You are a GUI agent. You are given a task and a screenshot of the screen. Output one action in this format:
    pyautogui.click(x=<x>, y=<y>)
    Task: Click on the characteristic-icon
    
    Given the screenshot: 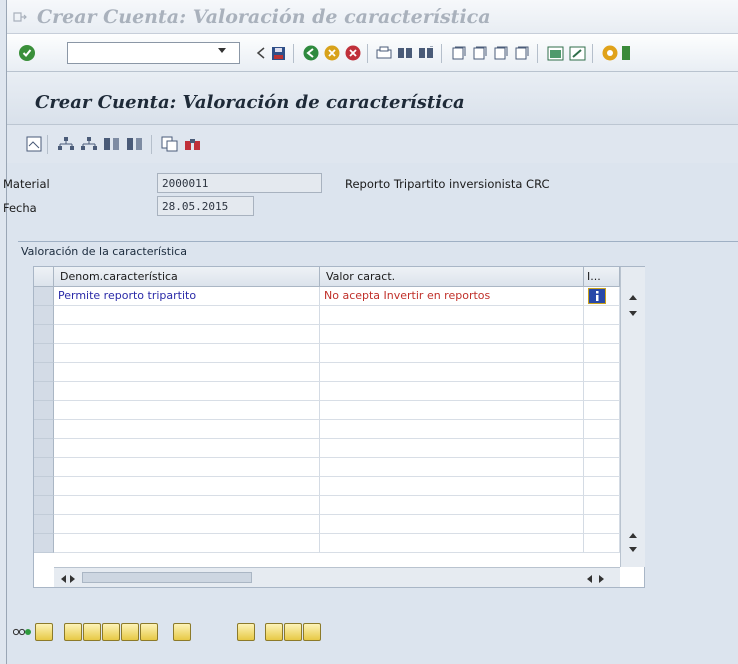 What is the action you would take?
    pyautogui.click(x=112, y=144)
    